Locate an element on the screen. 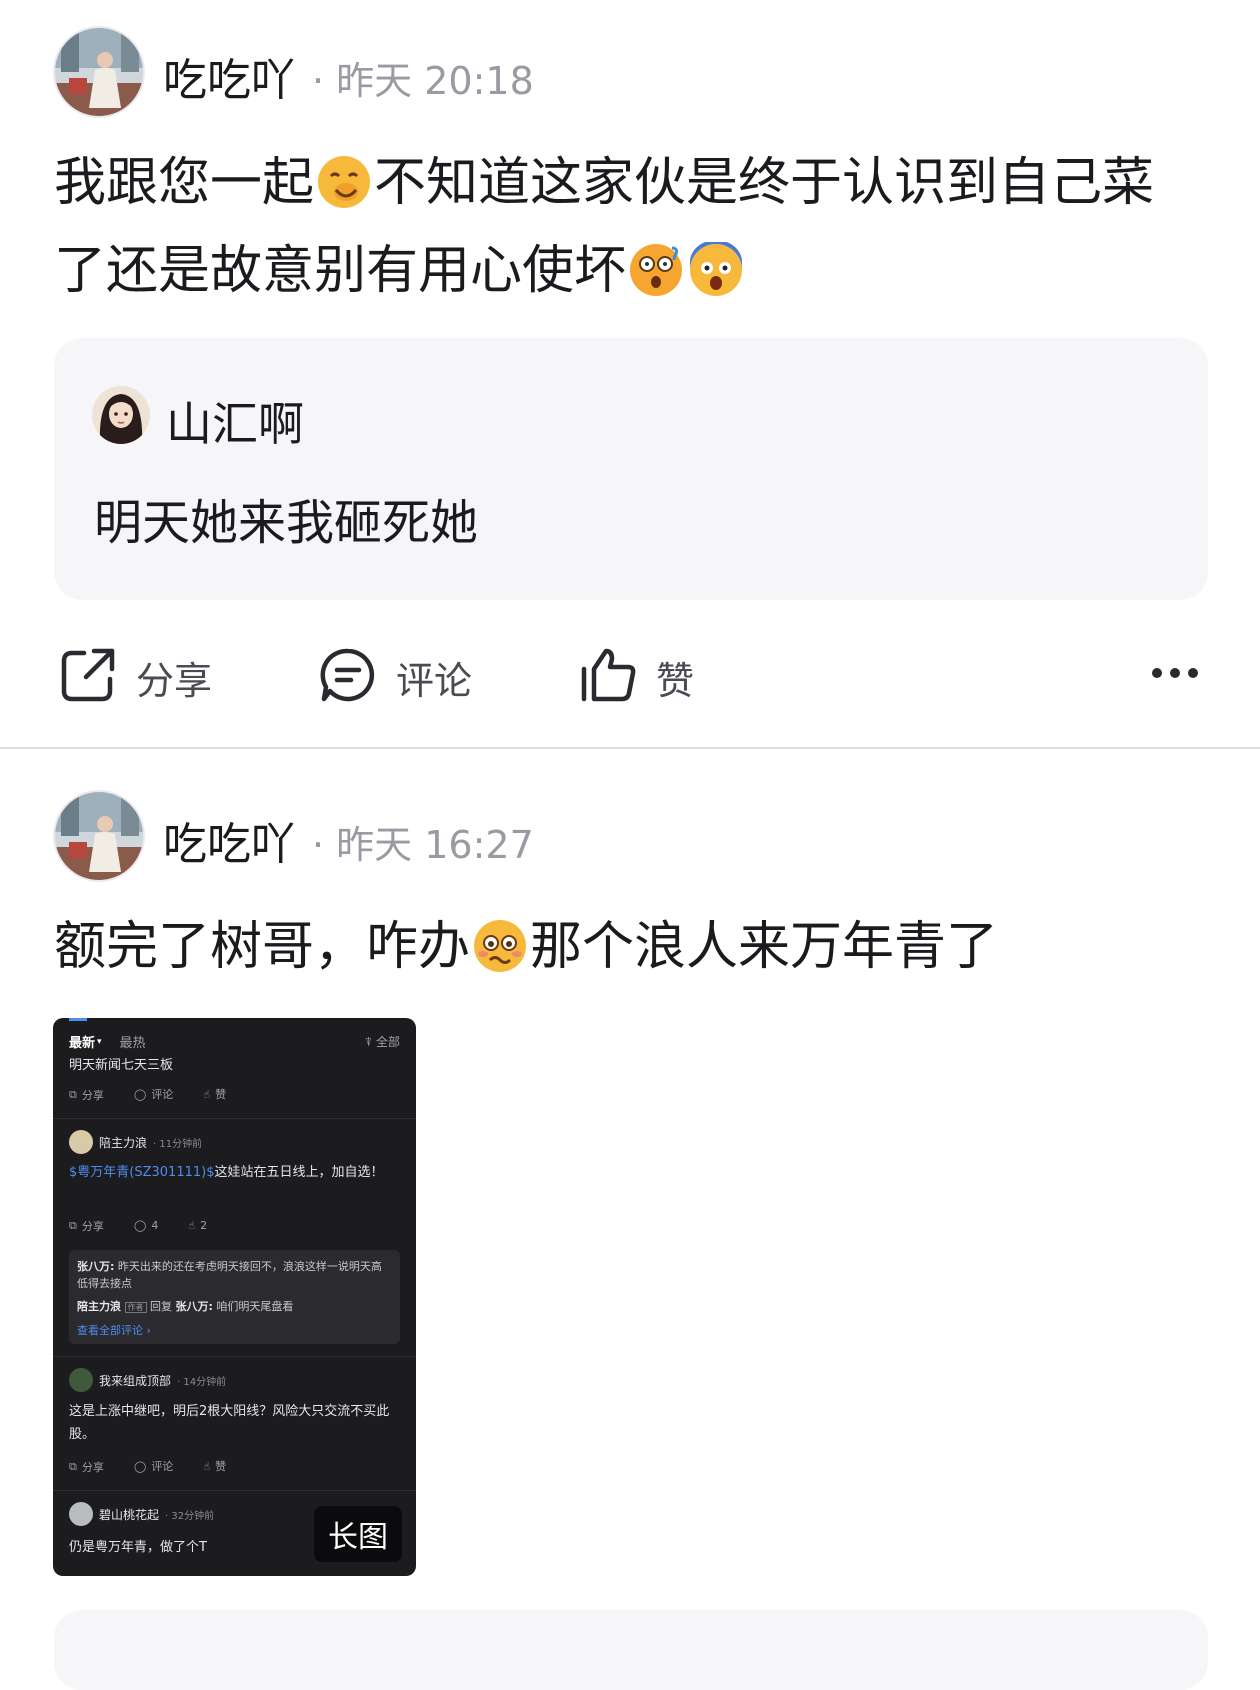 The width and height of the screenshot is (1260, 1690). thumb-time: · 11分钟前 is located at coordinates (178, 1144).